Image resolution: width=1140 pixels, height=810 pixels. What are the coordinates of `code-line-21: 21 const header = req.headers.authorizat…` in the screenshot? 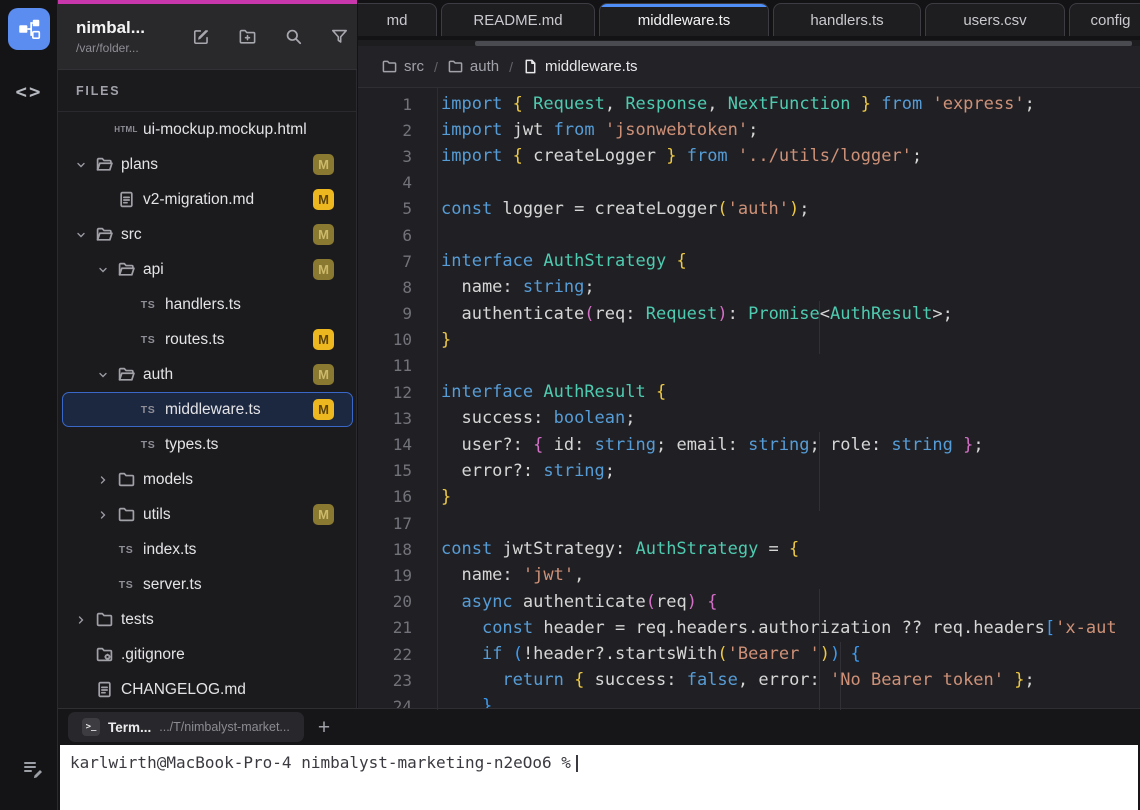 It's located at (749, 628).